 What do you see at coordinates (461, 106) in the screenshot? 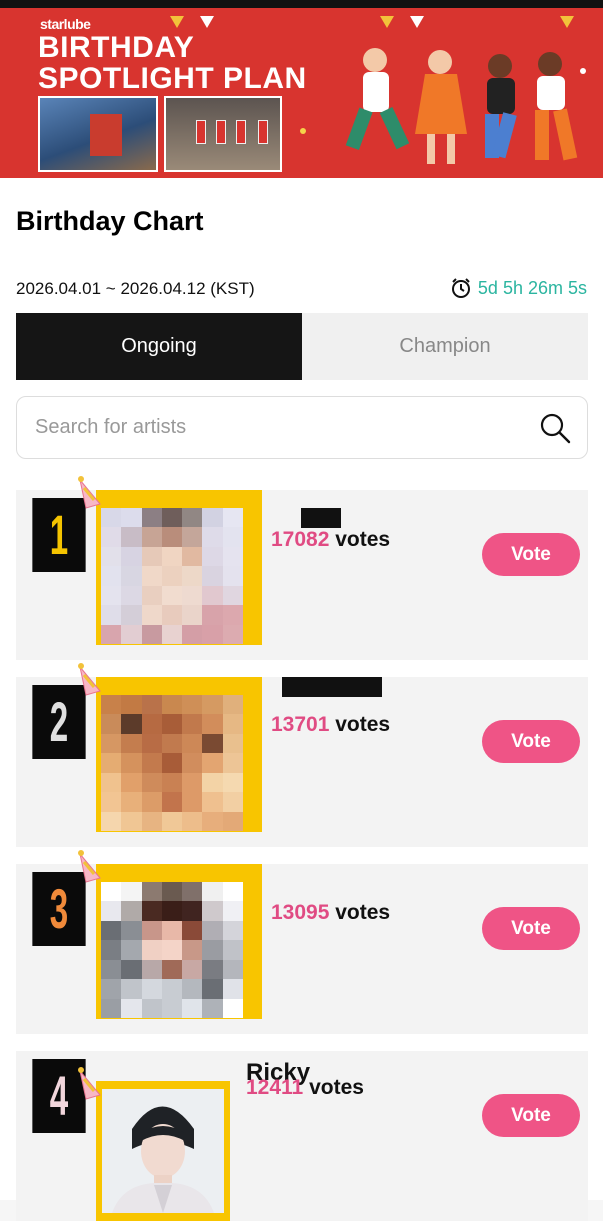
I see `party-people-illustration` at bounding box center [461, 106].